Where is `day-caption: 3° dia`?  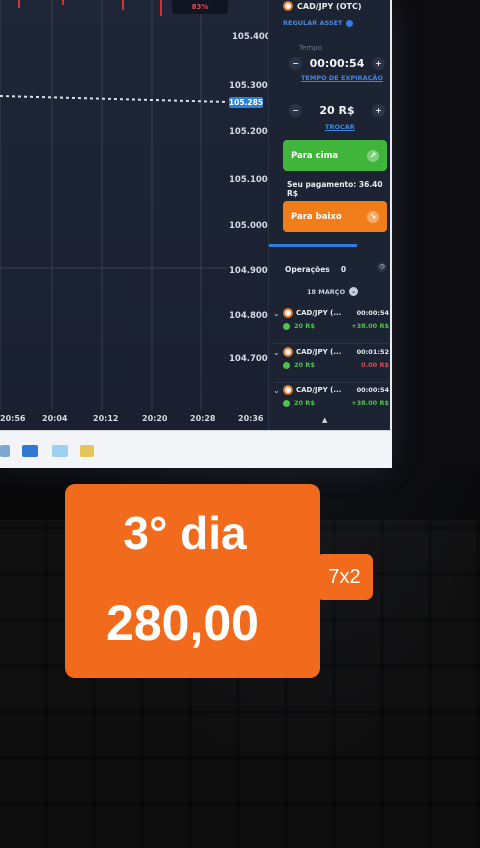 day-caption: 3° dia is located at coordinates (185, 533).